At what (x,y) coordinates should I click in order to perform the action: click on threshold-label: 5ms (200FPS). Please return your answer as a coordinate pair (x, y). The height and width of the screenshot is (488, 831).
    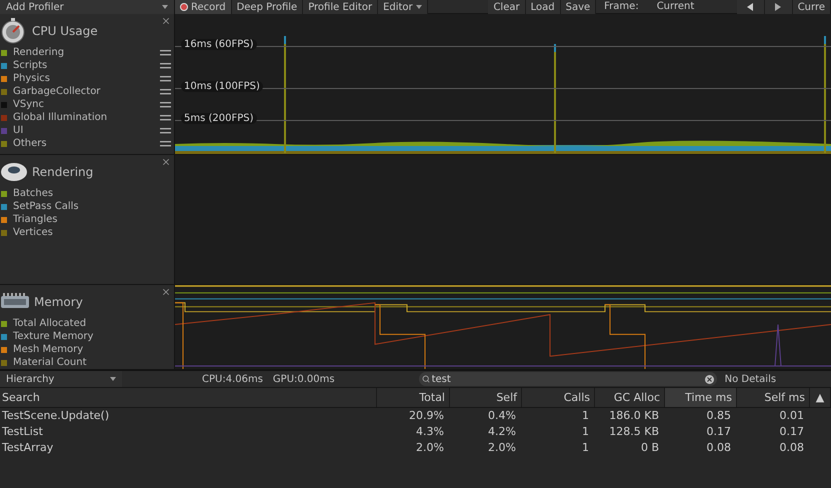
    Looking at the image, I should click on (219, 118).